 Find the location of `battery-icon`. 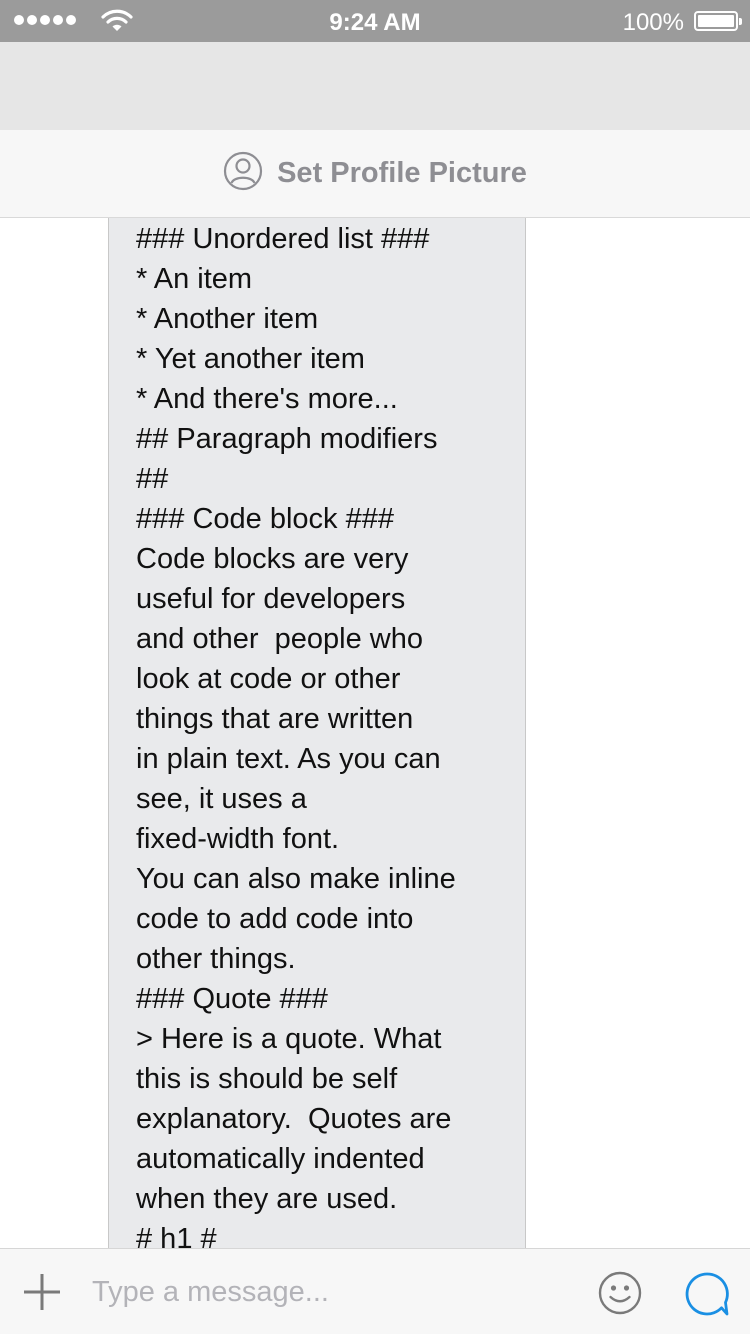

battery-icon is located at coordinates (718, 21).